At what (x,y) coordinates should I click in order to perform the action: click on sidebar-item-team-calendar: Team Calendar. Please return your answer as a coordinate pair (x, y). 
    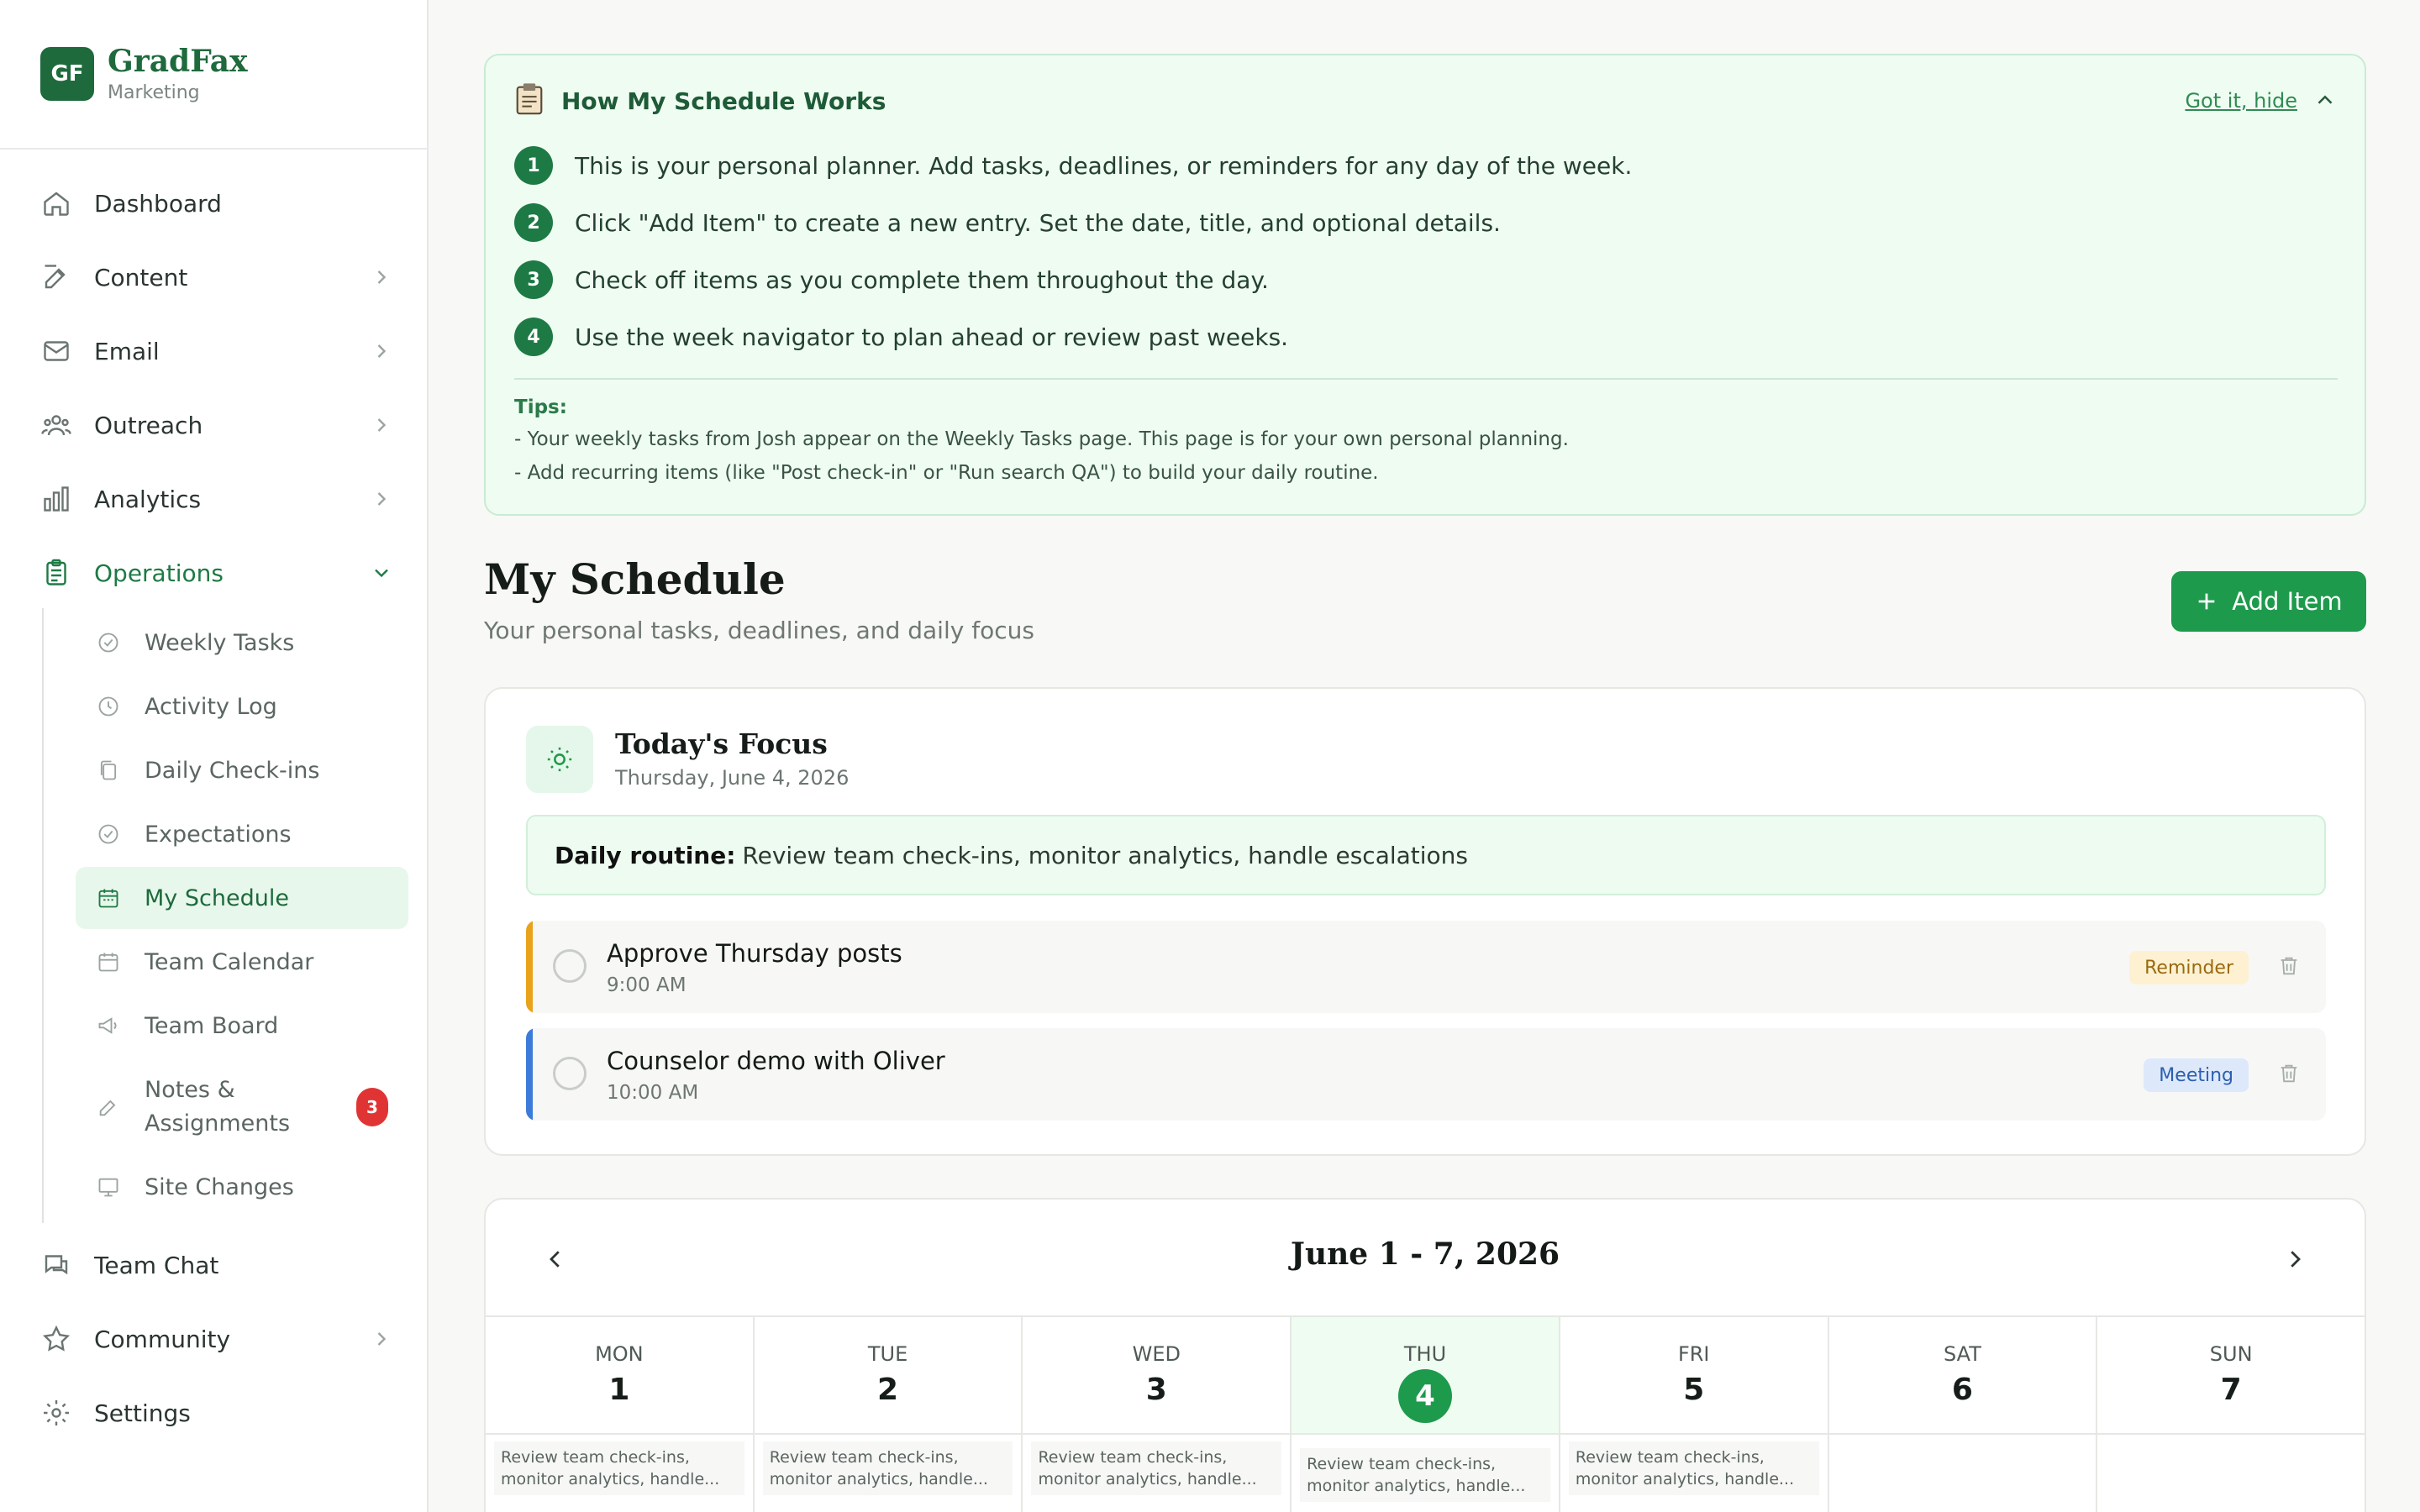
    Looking at the image, I should click on (242, 962).